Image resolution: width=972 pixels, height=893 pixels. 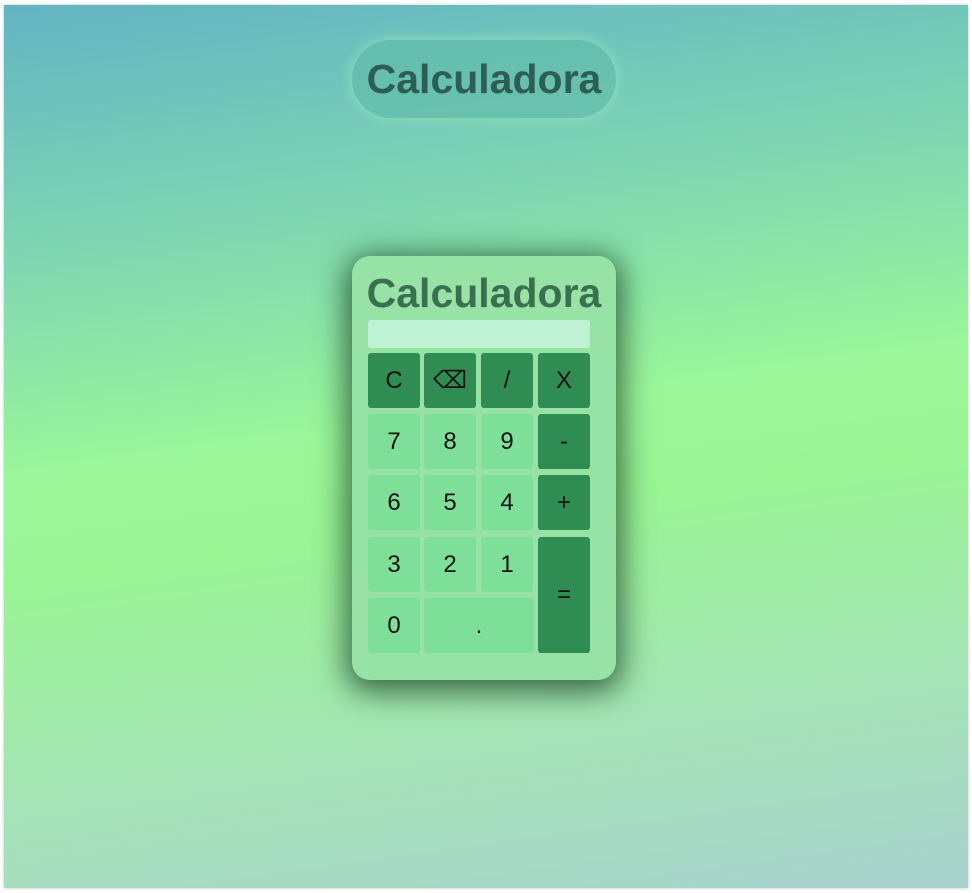 I want to click on digit-6-button: 6, so click(x=394, y=502).